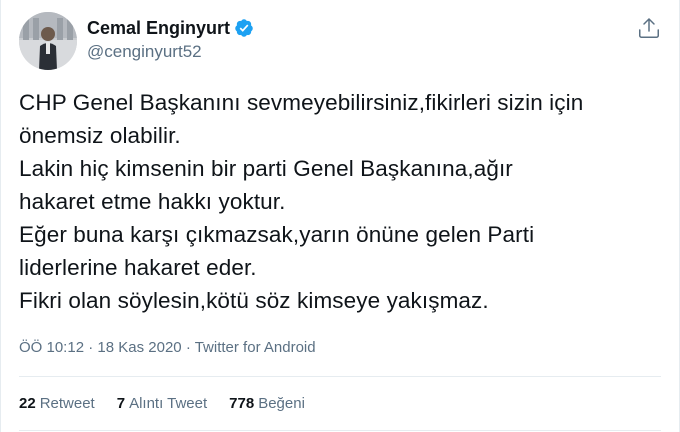 This screenshot has width=680, height=432. I want to click on author-names: Cemal Enginyurt @cenginyurt52, so click(170, 39).